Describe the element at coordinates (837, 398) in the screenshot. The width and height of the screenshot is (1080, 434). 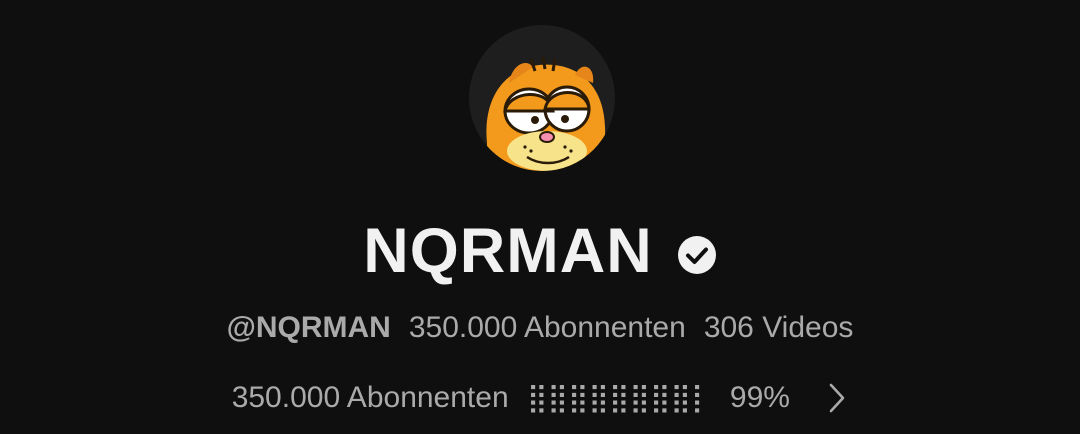
I see `chevron-right-icon` at that location.